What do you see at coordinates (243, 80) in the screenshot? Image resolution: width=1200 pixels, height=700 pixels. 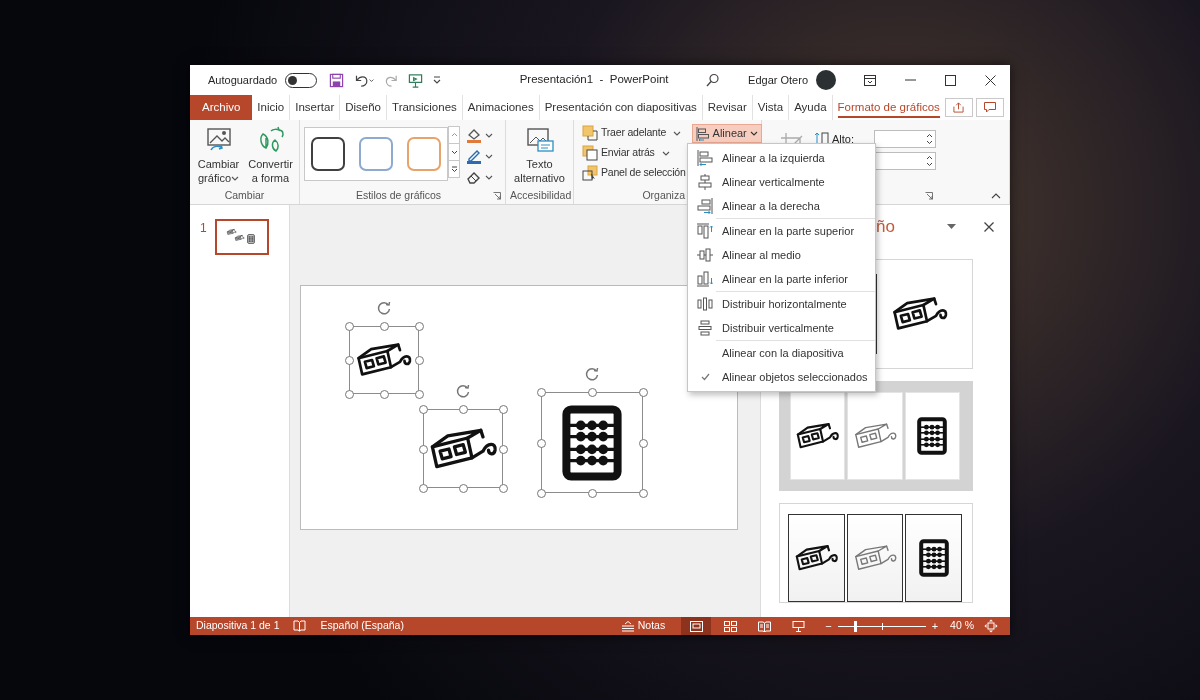 I see `autosave-label: Autoguardado` at bounding box center [243, 80].